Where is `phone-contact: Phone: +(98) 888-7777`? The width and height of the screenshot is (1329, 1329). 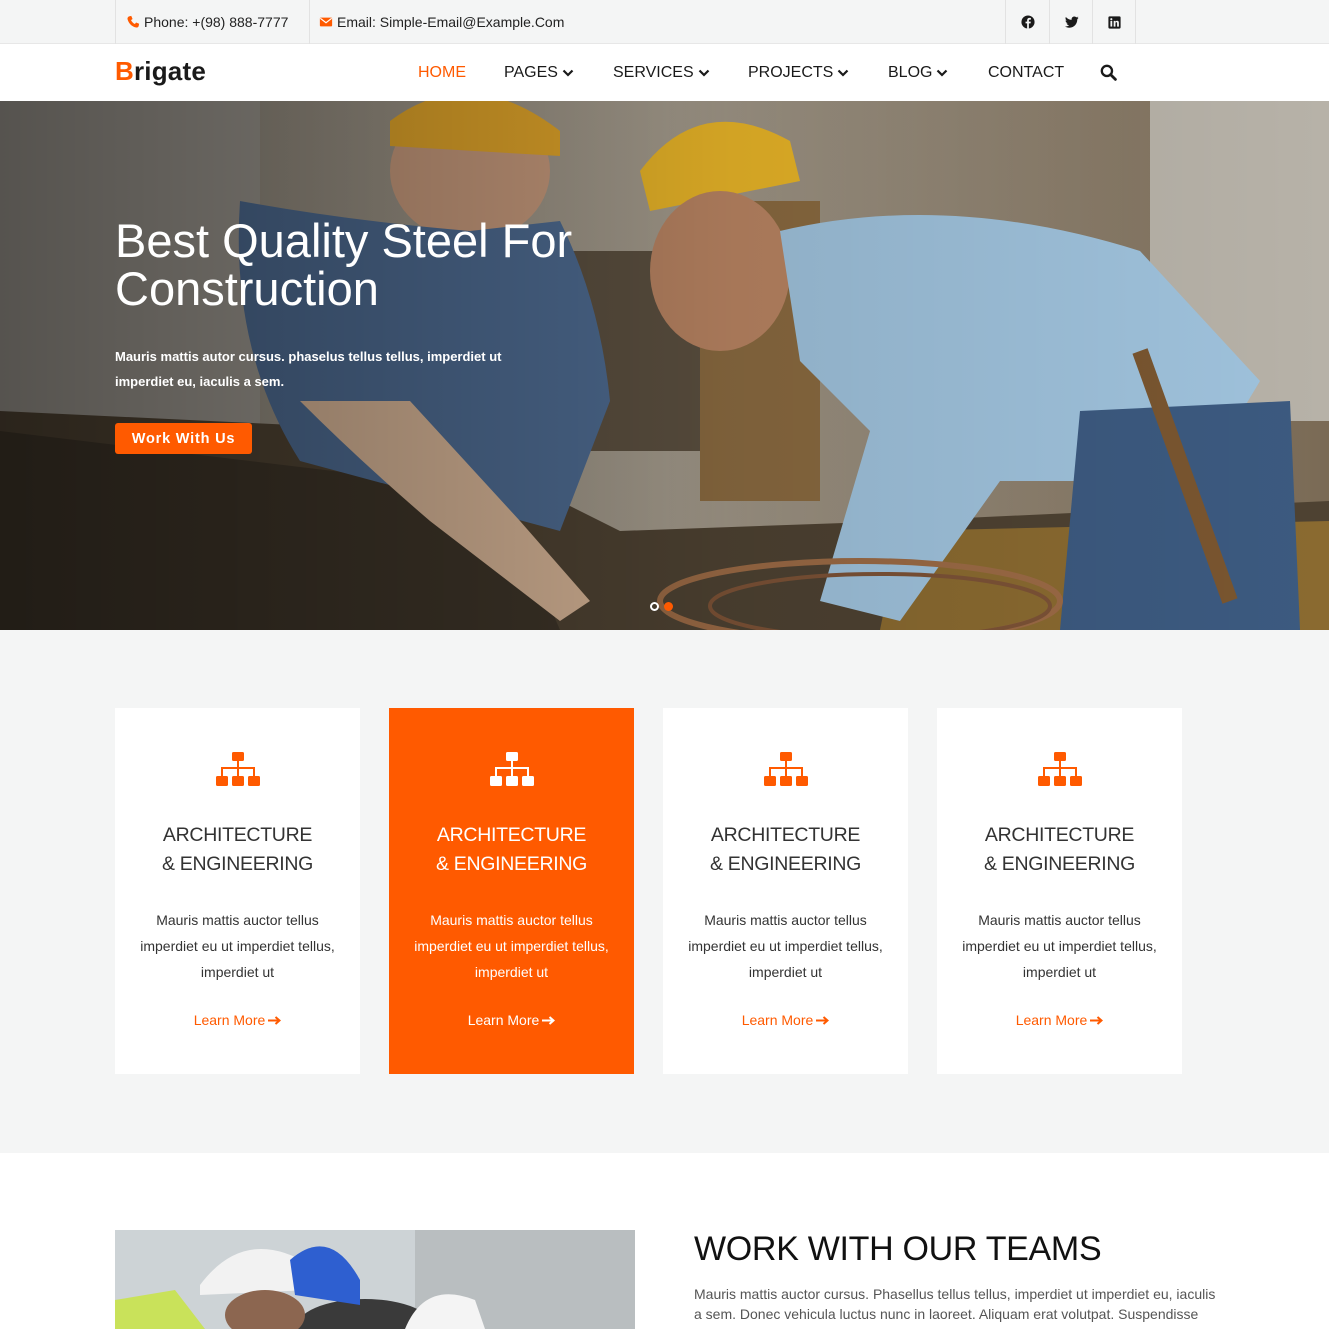
phone-contact: Phone: +(98) 888-7777 is located at coordinates (212, 22).